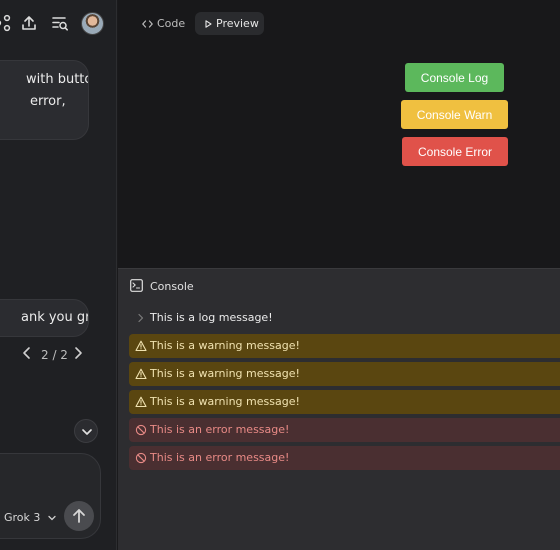  I want to click on console-entry: This is a log message!, so click(344, 318).